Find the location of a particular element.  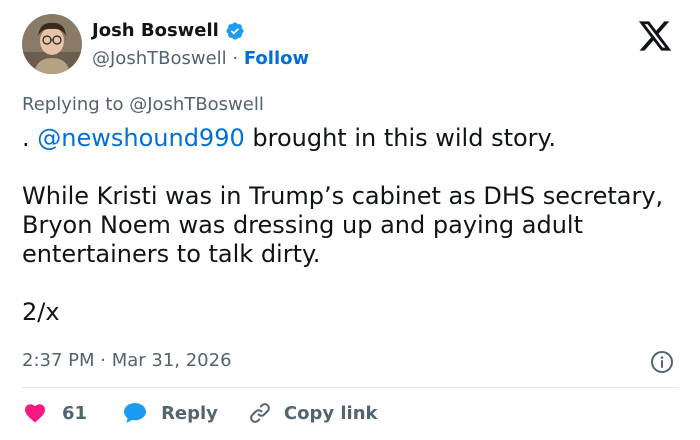

tweet-line1-prefix: . is located at coordinates (30, 138).